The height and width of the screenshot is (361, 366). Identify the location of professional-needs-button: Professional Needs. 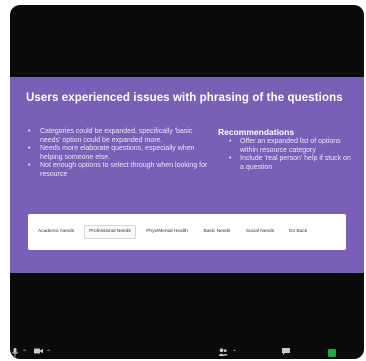
(110, 232).